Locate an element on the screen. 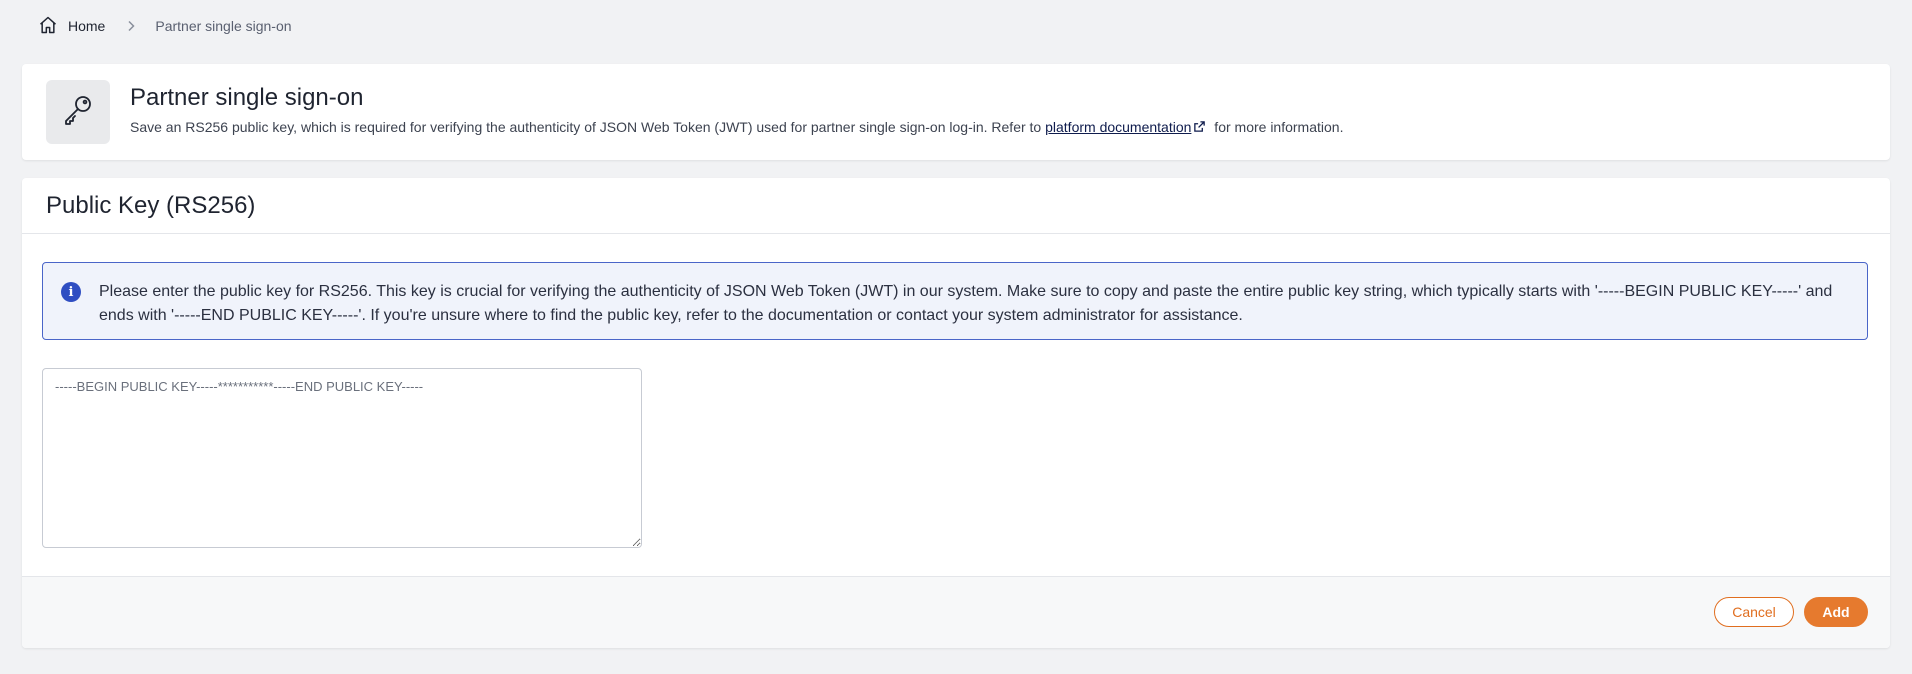  section-divider is located at coordinates (956, 233).